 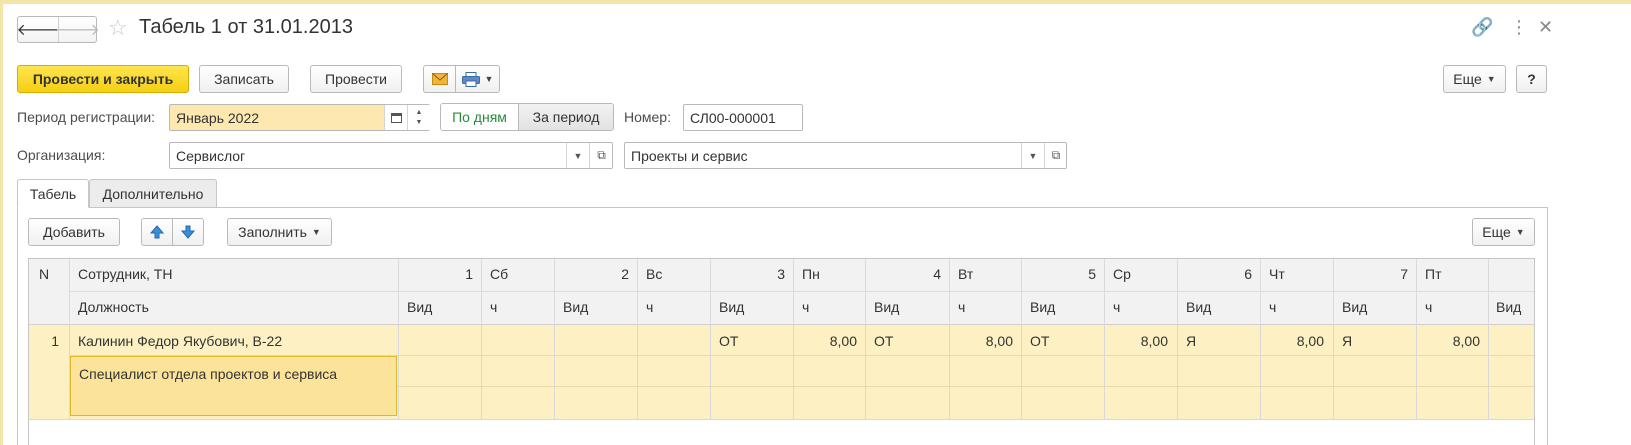 I want to click on header-day-dow: Чт, so click(x=1277, y=274).